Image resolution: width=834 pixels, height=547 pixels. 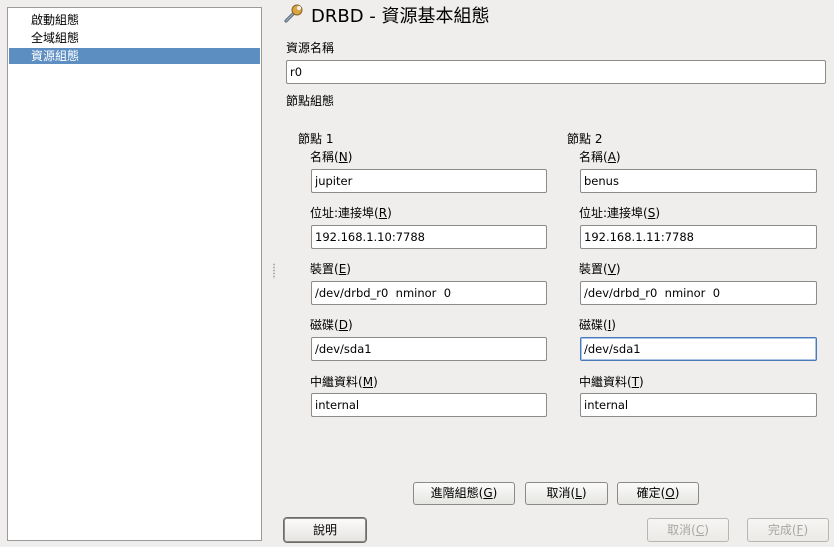 What do you see at coordinates (429, 349) in the screenshot?
I see `node1-disk-input` at bounding box center [429, 349].